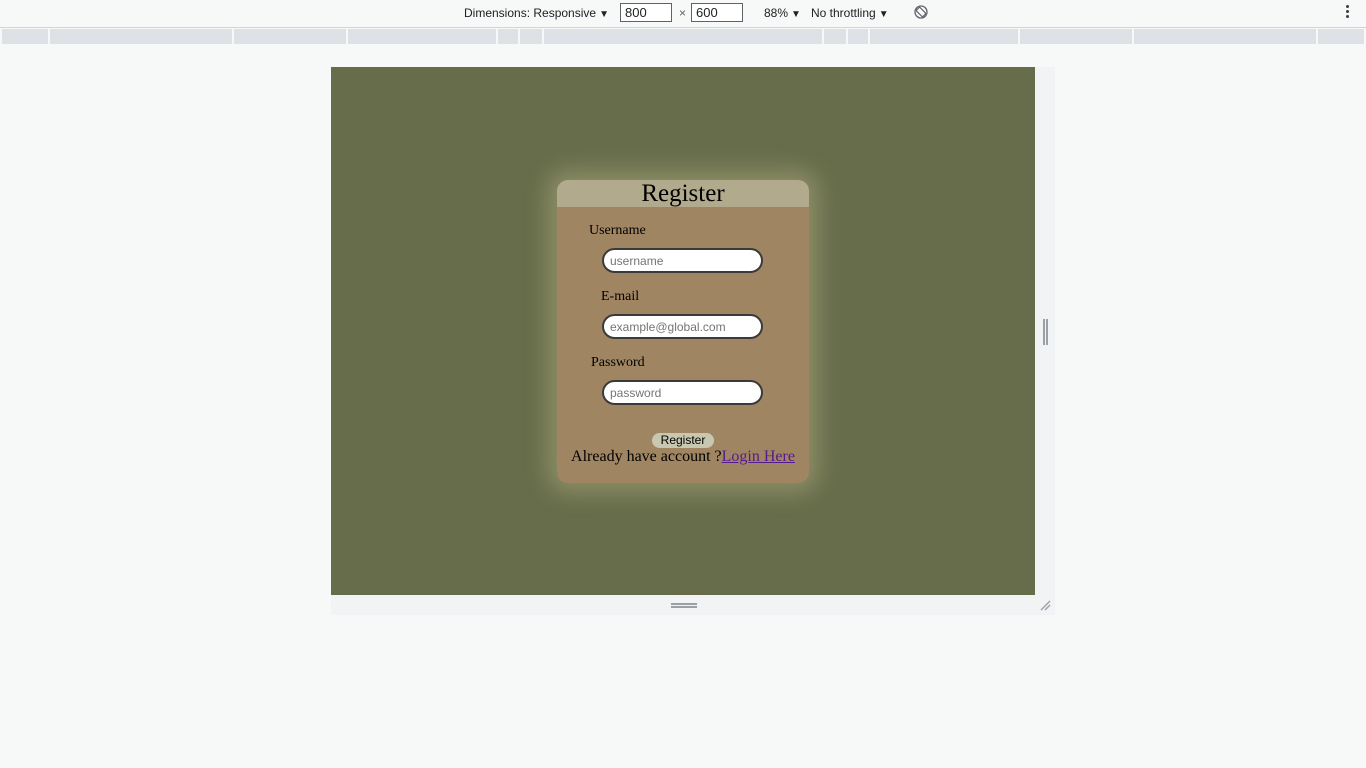 This screenshot has width=1366, height=768. I want to click on throttling-label: No throttling, so click(843, 13).